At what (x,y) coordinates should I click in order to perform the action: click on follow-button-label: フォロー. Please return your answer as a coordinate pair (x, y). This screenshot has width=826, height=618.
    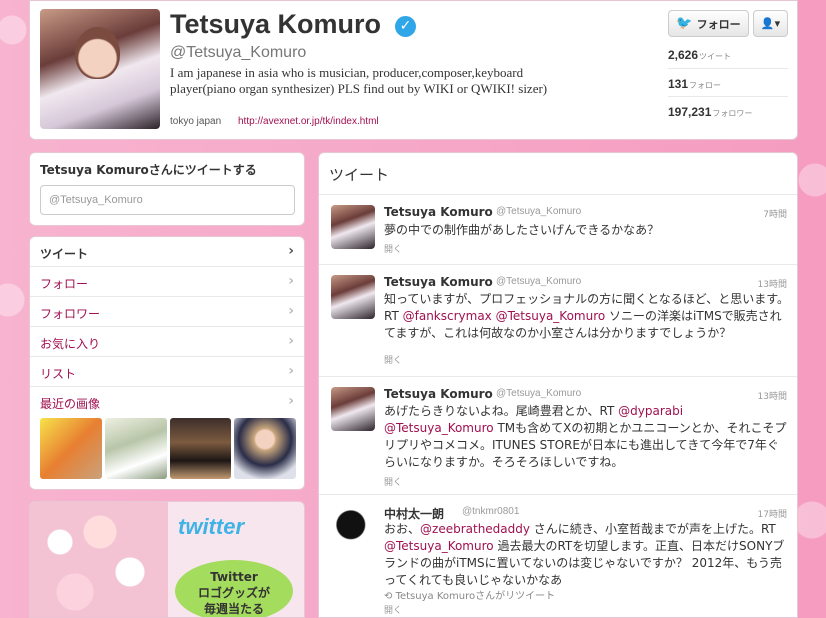
    Looking at the image, I should click on (718, 24).